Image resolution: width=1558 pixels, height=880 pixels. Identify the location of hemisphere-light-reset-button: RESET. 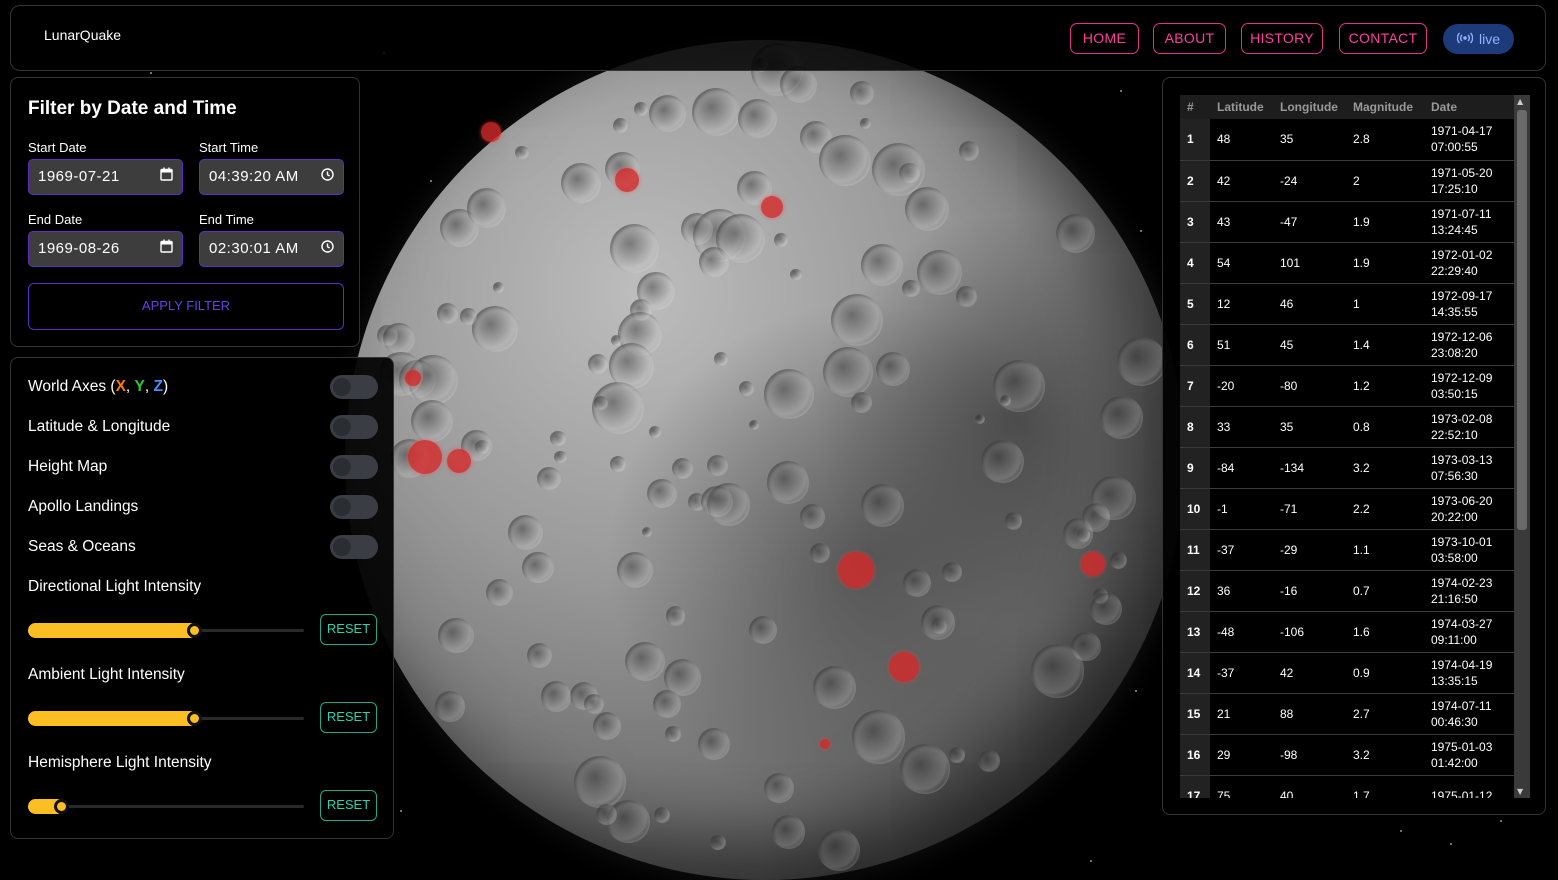
(348, 805).